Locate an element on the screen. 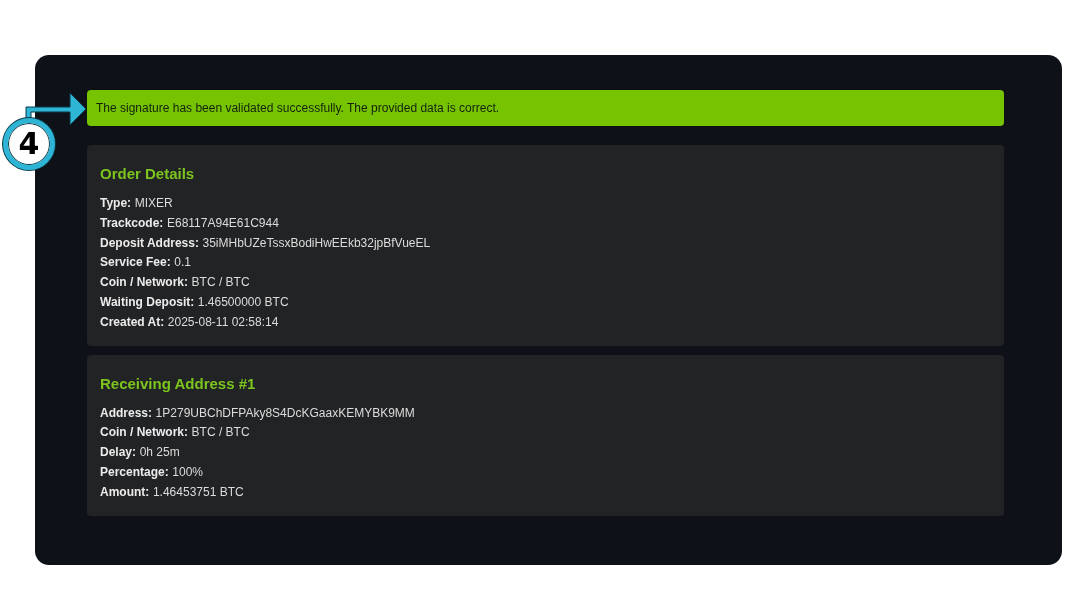 The height and width of the screenshot is (604, 1086). field-value: MIXER is located at coordinates (153, 203).